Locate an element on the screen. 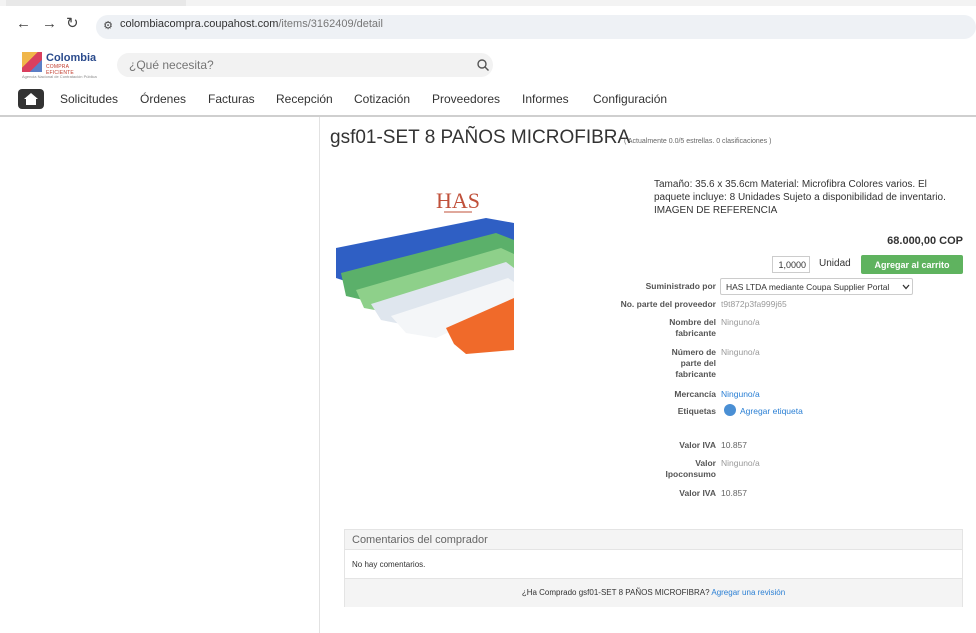  logo-mark-icon is located at coordinates (32, 62).